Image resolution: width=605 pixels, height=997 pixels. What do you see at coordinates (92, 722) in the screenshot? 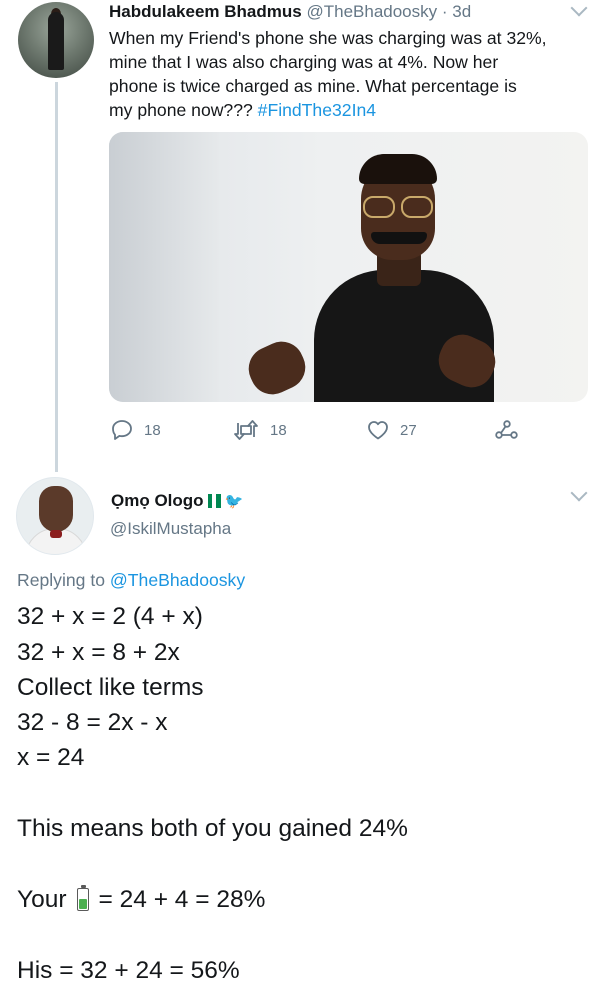
I see `tweet2-line: 32 - 8 = 2x - x` at bounding box center [92, 722].